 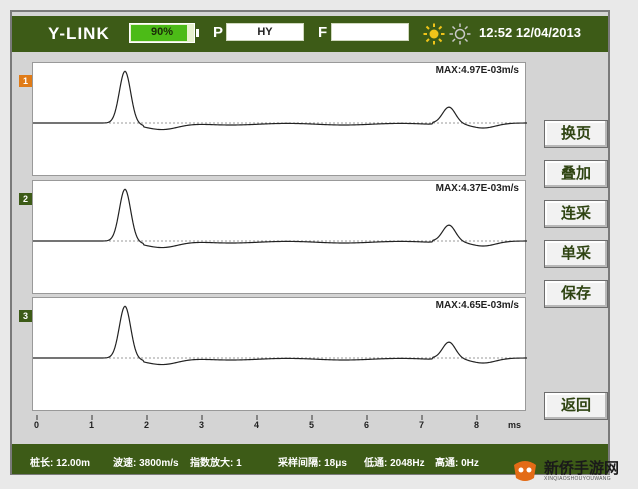 What do you see at coordinates (576, 174) in the screenshot?
I see `overlay-button: 叠加` at bounding box center [576, 174].